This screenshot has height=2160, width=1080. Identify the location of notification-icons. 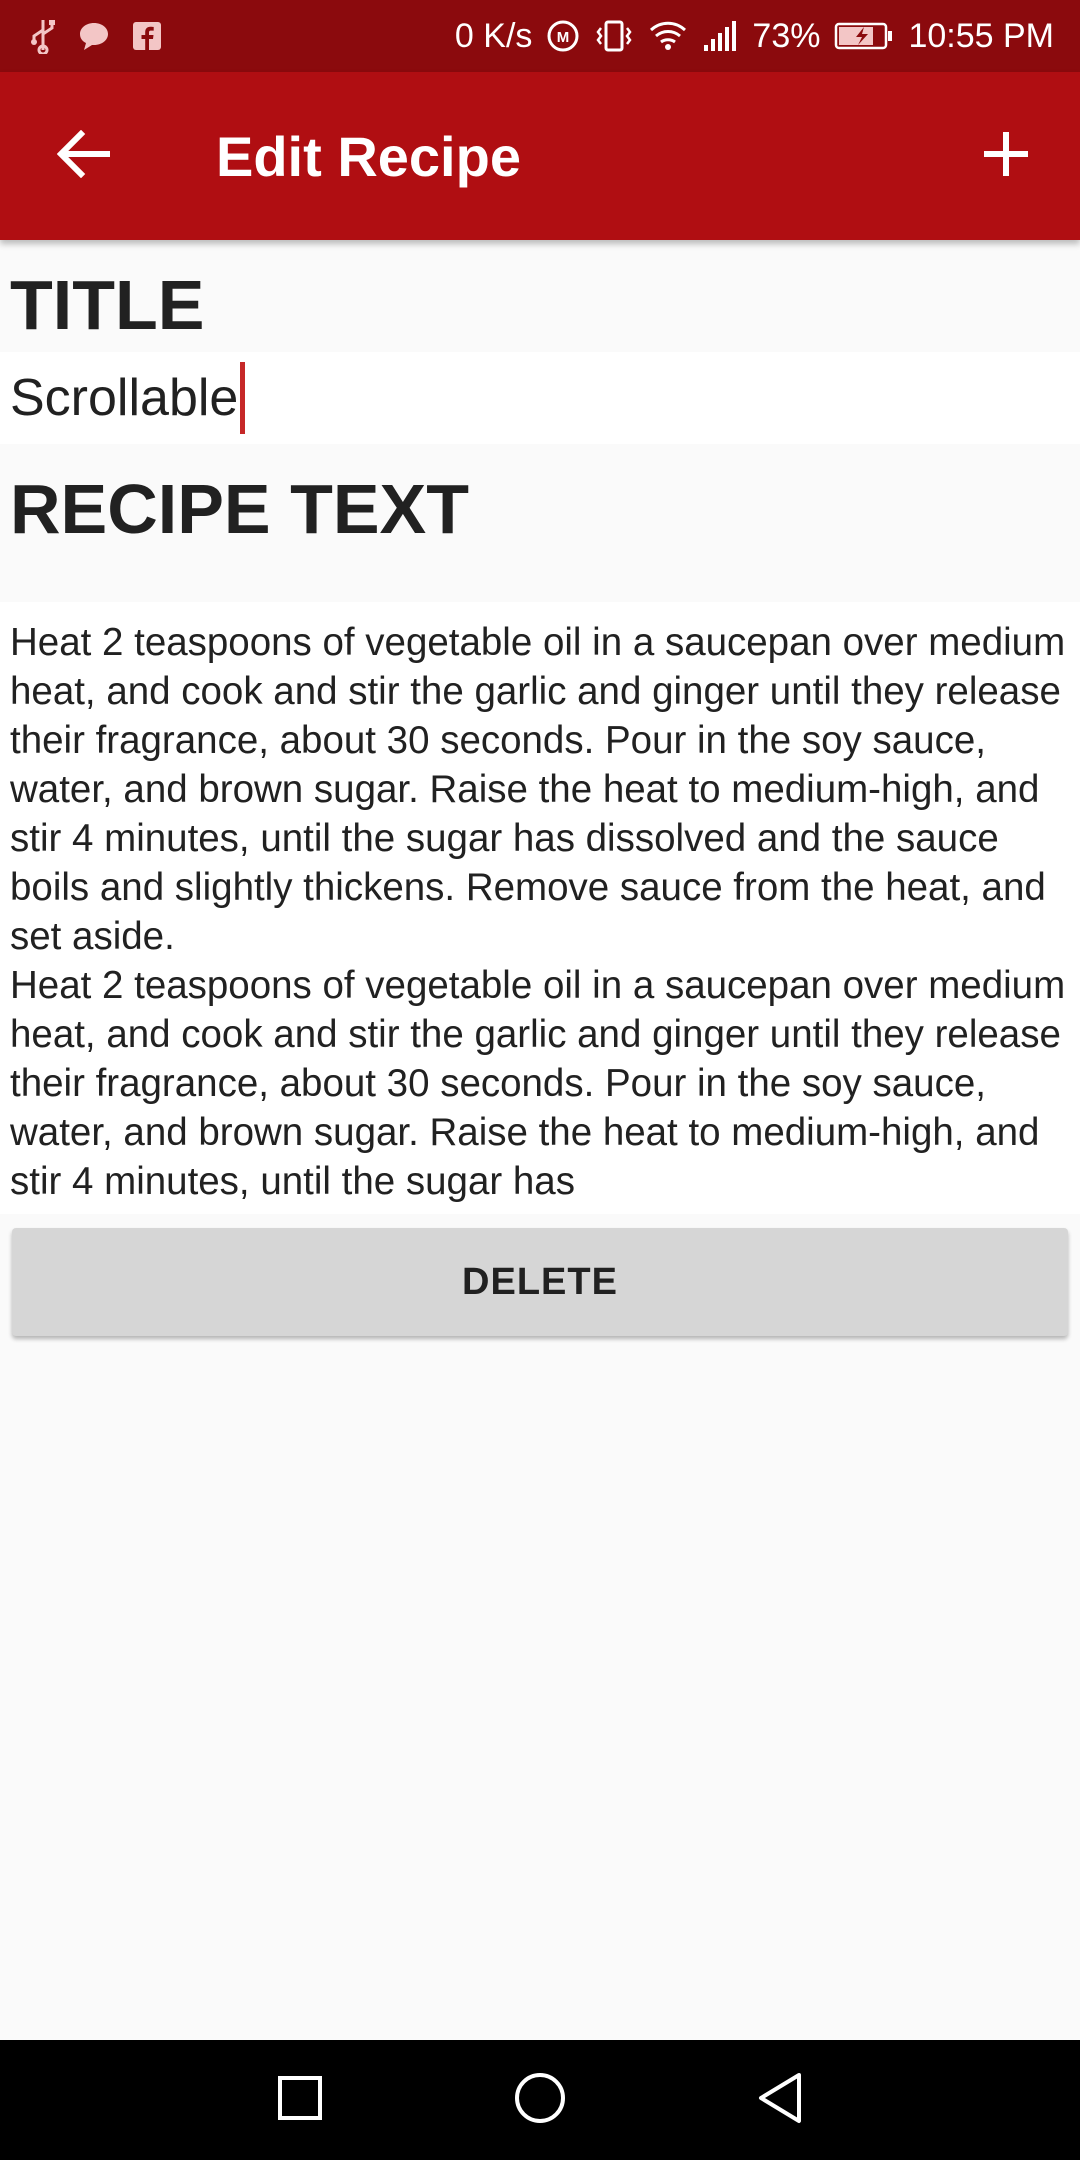
(96, 36).